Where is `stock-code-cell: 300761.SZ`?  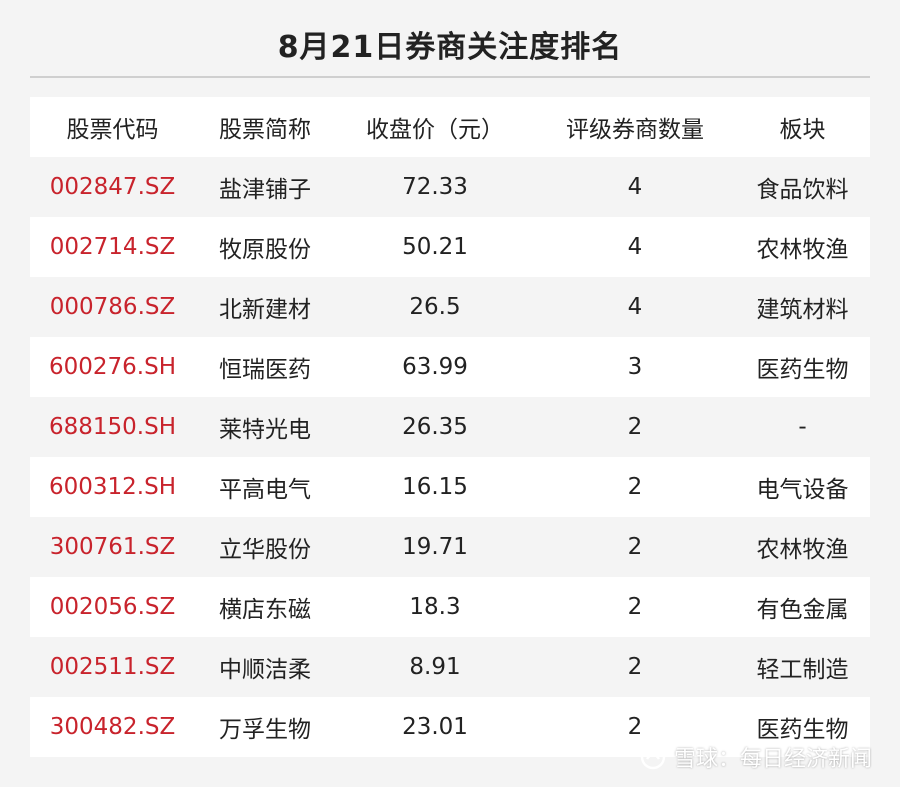
stock-code-cell: 300761.SZ is located at coordinates (112, 547).